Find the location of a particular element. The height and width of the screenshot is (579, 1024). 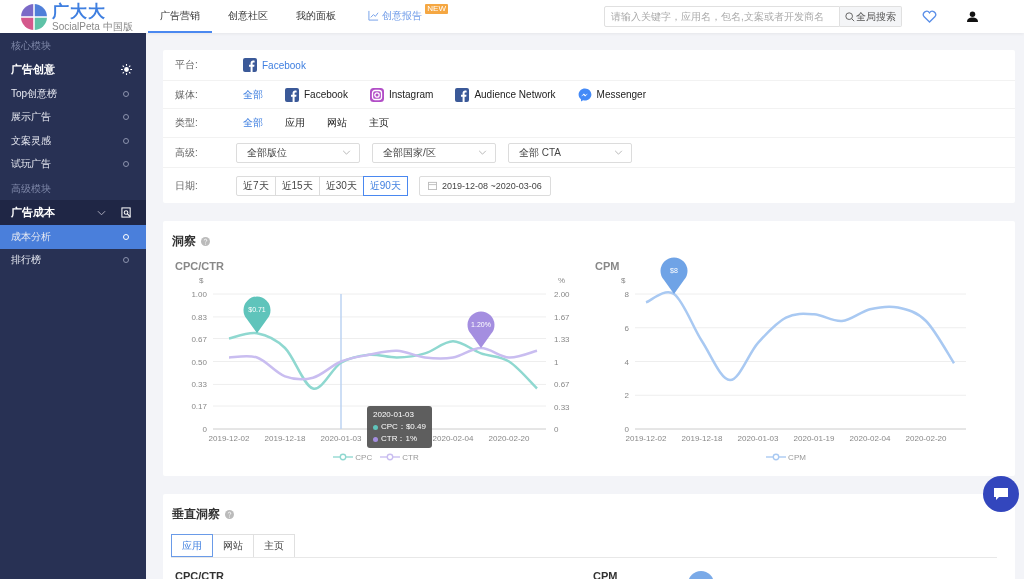

search-document-icon is located at coordinates (126, 212).